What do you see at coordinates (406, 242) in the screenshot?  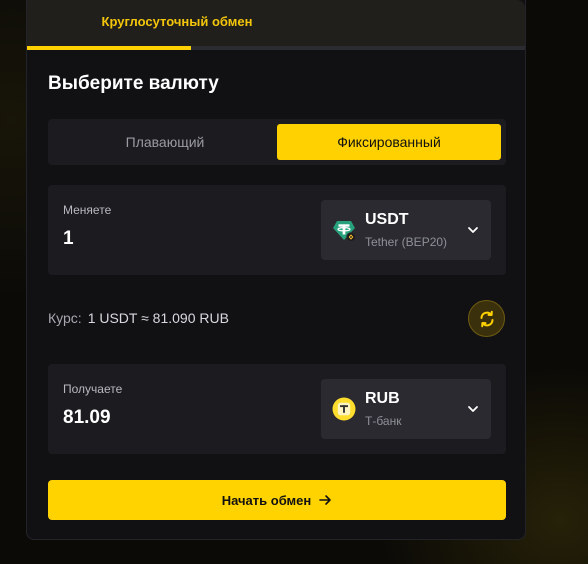 I see `send-currency-network: Tether (BEP20)` at bounding box center [406, 242].